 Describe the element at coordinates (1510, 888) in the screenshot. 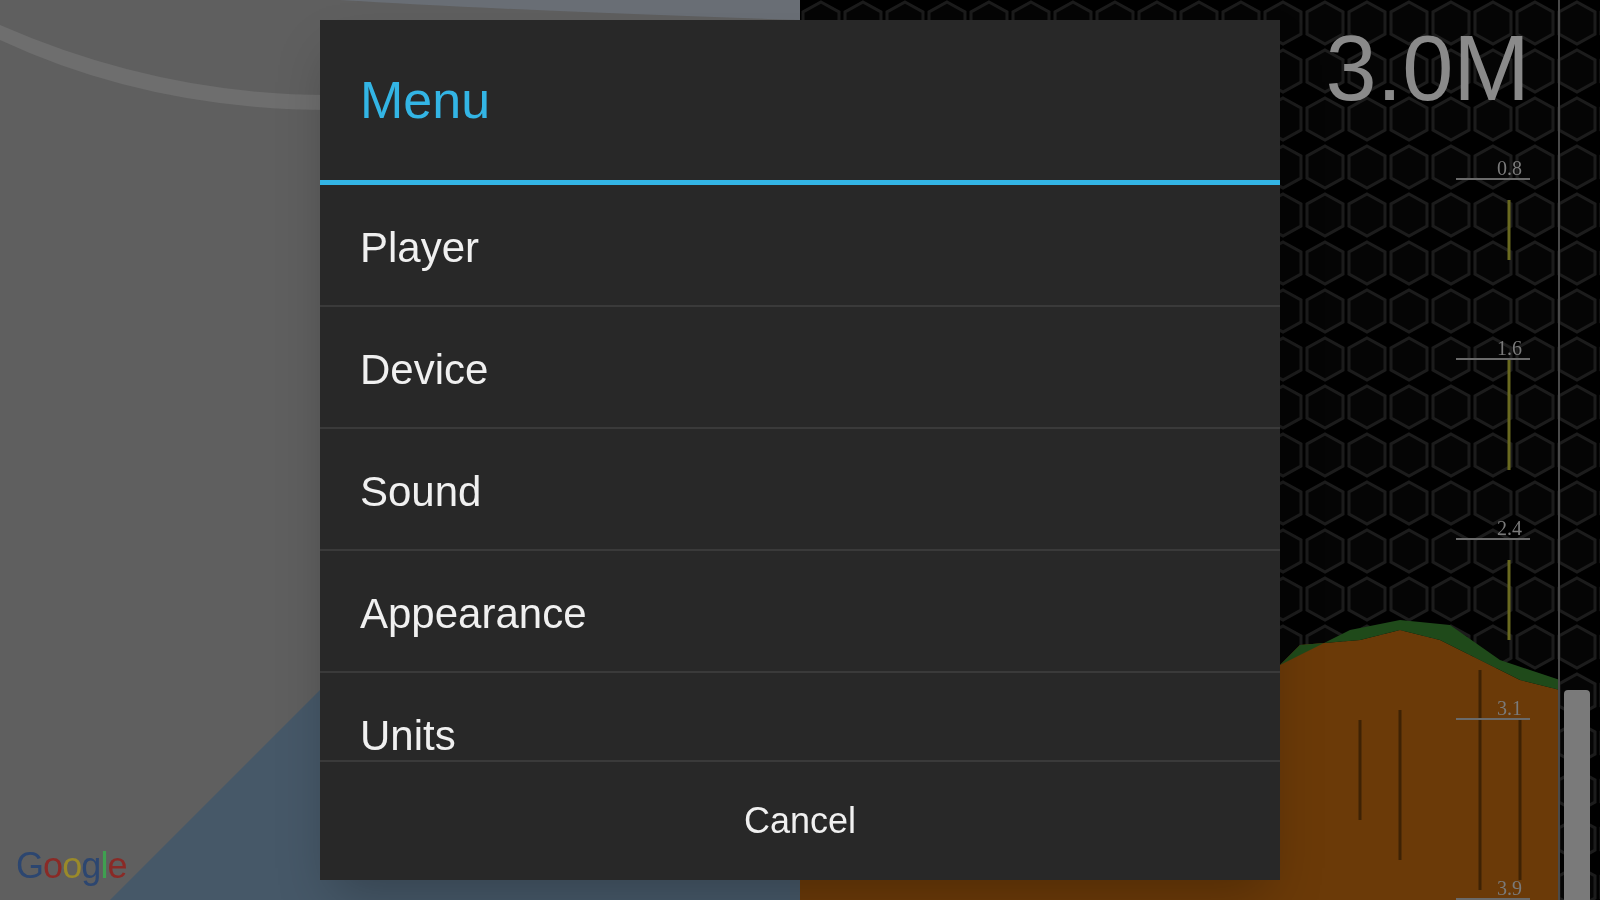

I see `depth-scale-label: 3.9` at that location.